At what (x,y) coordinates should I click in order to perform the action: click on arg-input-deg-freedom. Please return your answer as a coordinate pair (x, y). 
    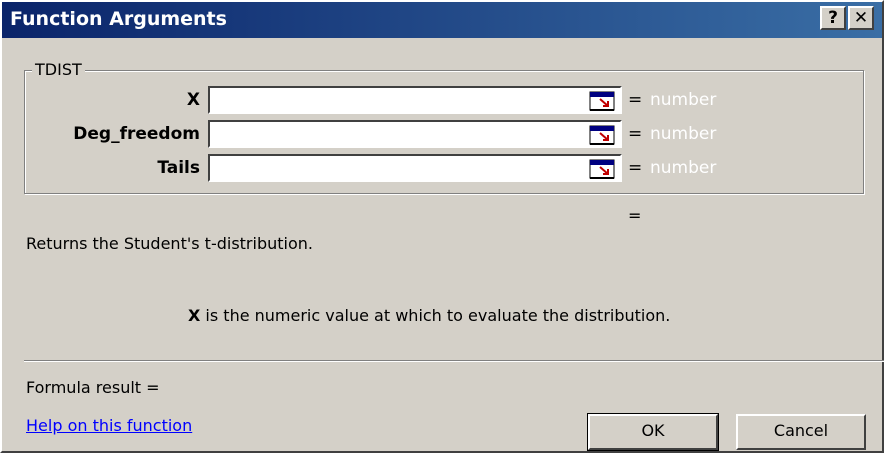
    Looking at the image, I should click on (415, 134).